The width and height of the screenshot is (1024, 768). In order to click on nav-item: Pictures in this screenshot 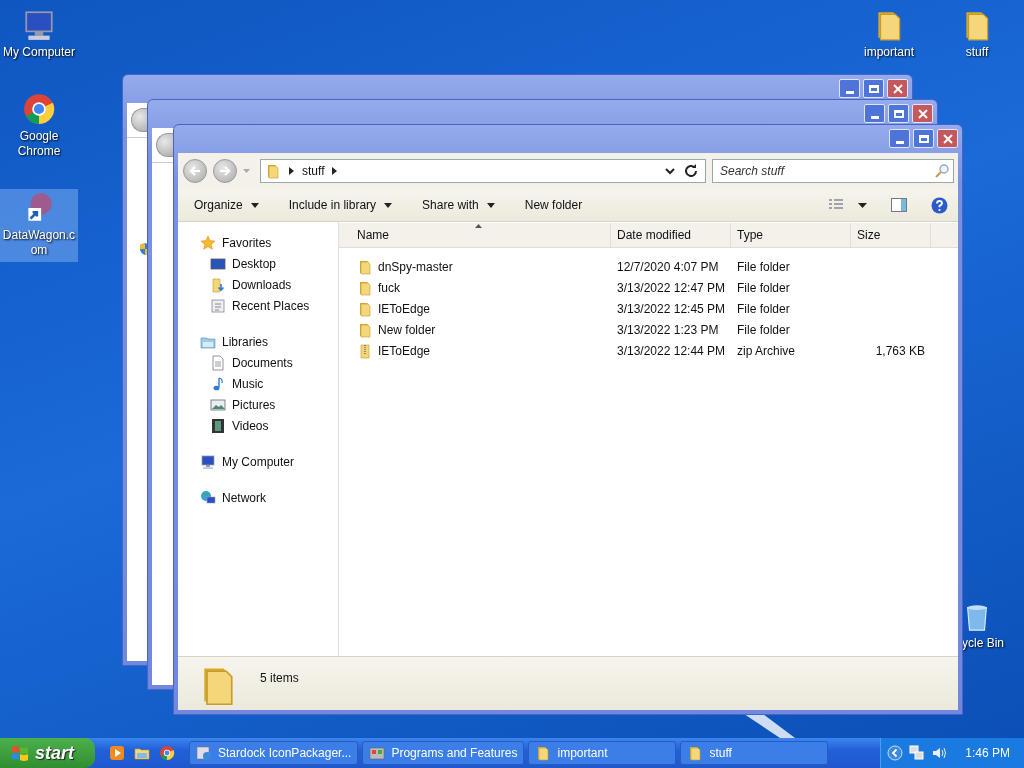, I will do `click(258, 404)`.